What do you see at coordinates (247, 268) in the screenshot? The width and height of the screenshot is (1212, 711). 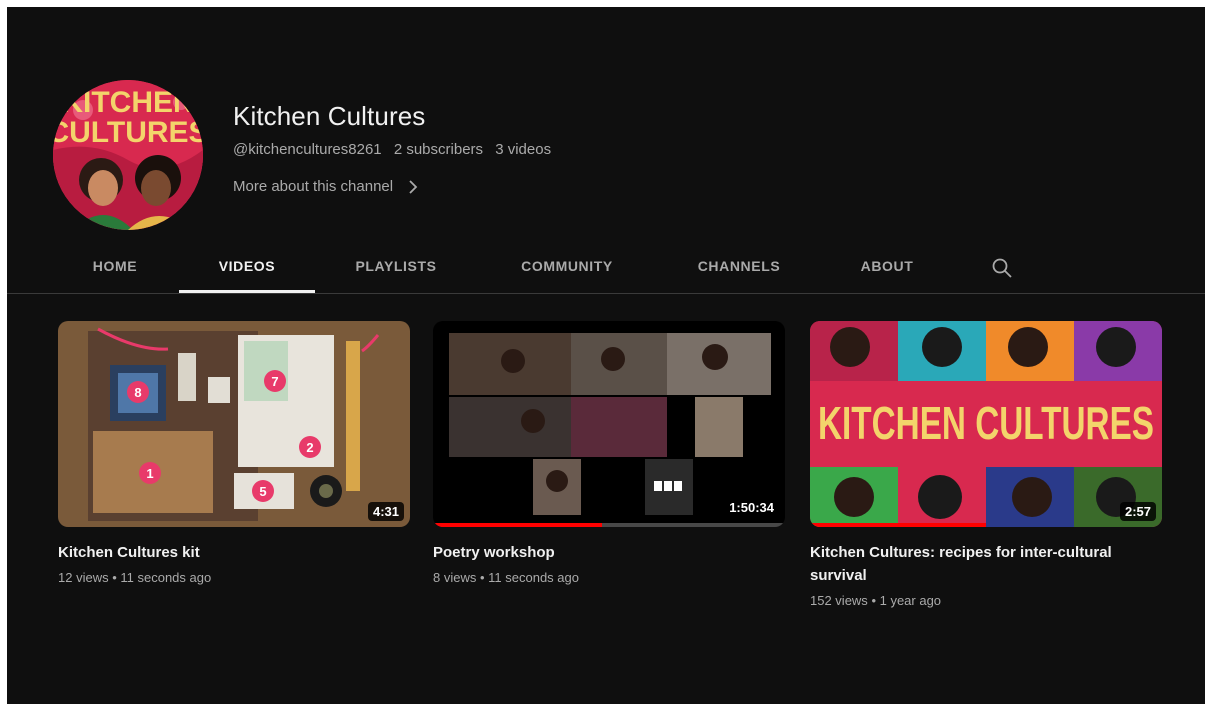 I see `tab-videos: VIDEOS` at bounding box center [247, 268].